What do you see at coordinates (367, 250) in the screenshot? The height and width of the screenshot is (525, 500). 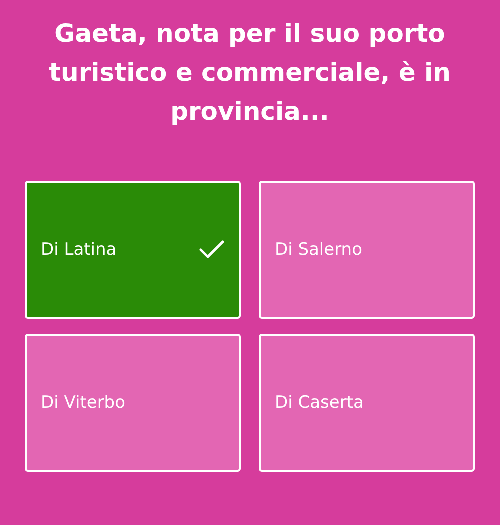 I see `answer-option: Di Salerno` at bounding box center [367, 250].